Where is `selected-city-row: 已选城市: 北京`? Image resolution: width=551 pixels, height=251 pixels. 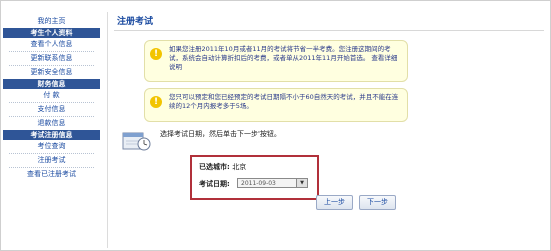 selected-city-row: 已选城市: 北京 is located at coordinates (222, 167).